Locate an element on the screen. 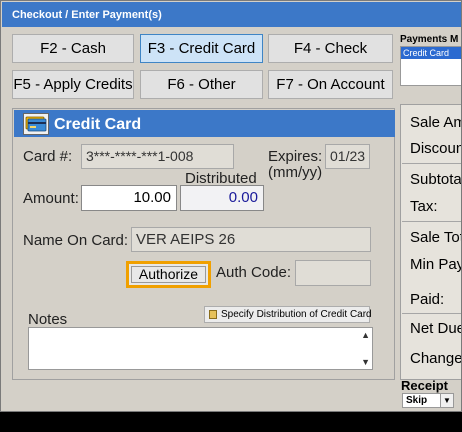 The width and height of the screenshot is (462, 432). subtotal-label: Subtota is located at coordinates (436, 179).